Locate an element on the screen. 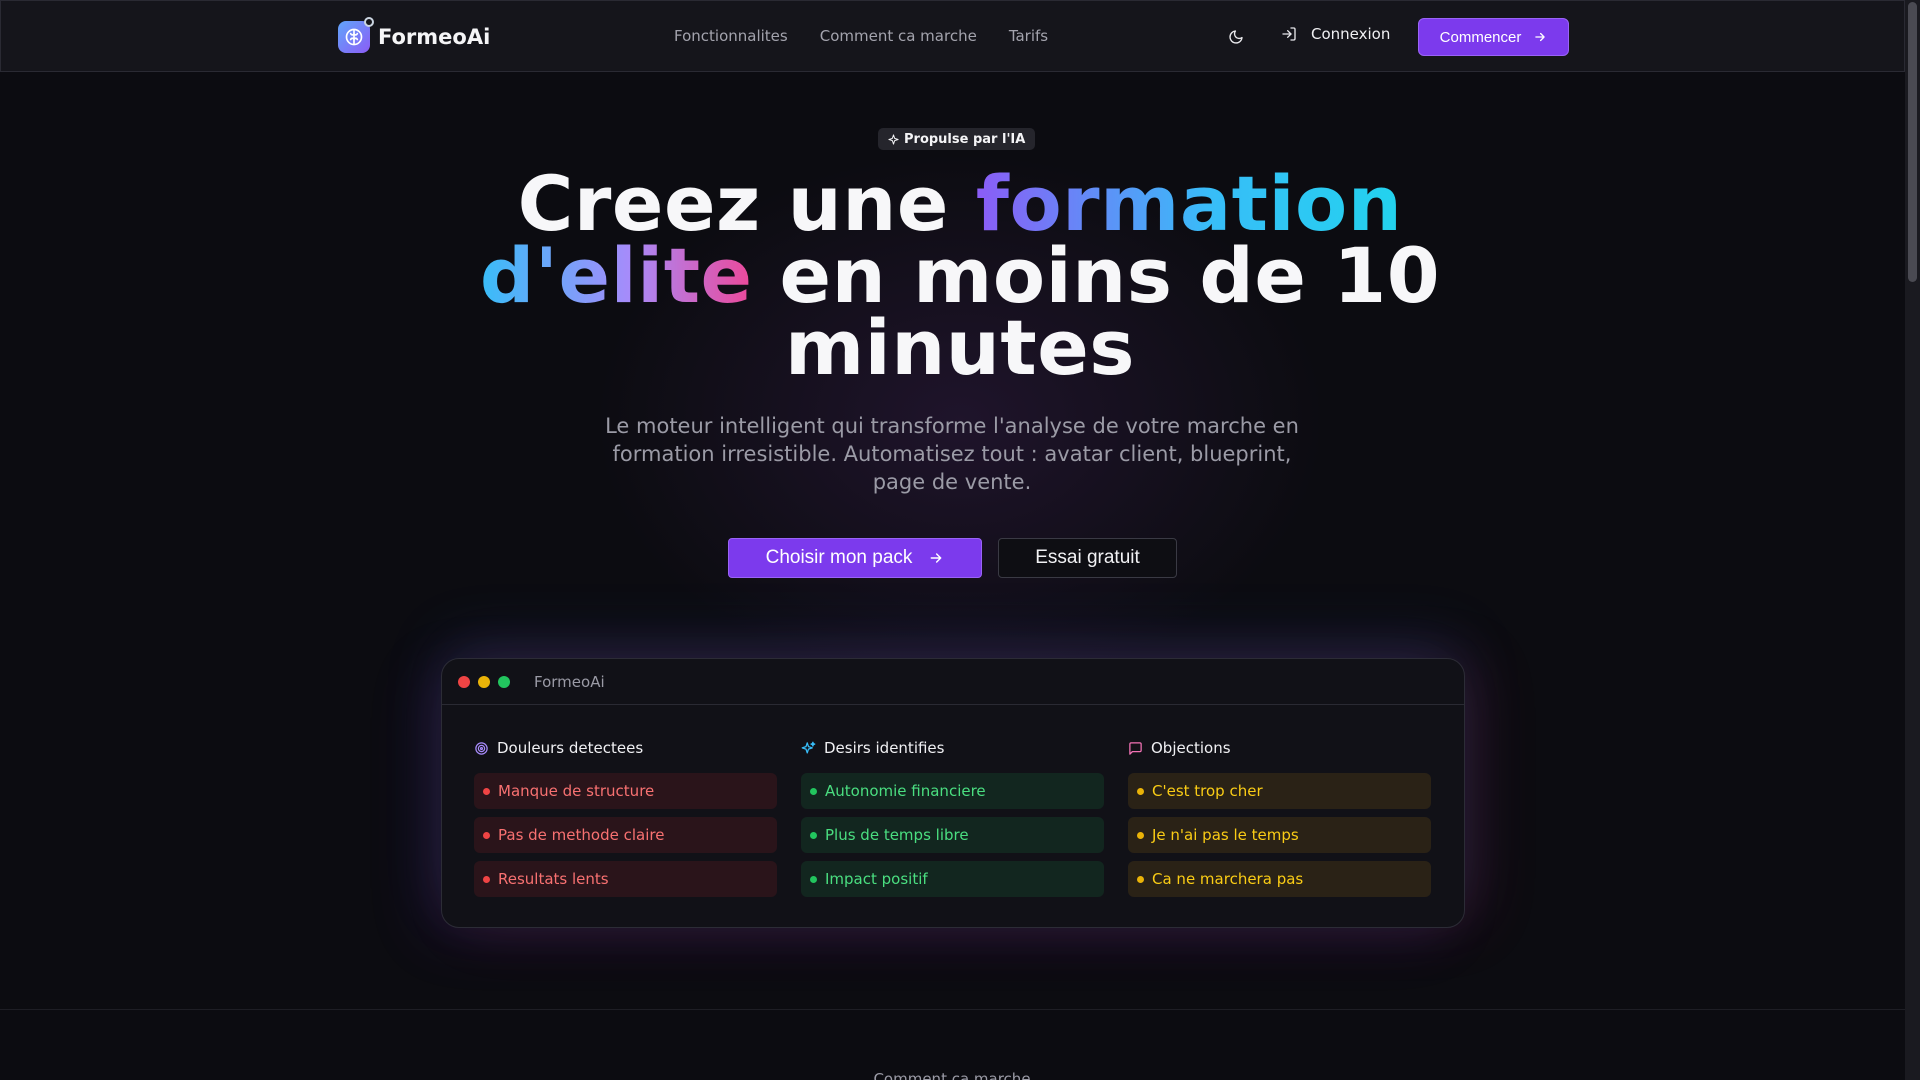 This screenshot has height=1080, width=1920. nav-links: Fonctionnalites Comment ca marche Tarifs is located at coordinates (861, 36).